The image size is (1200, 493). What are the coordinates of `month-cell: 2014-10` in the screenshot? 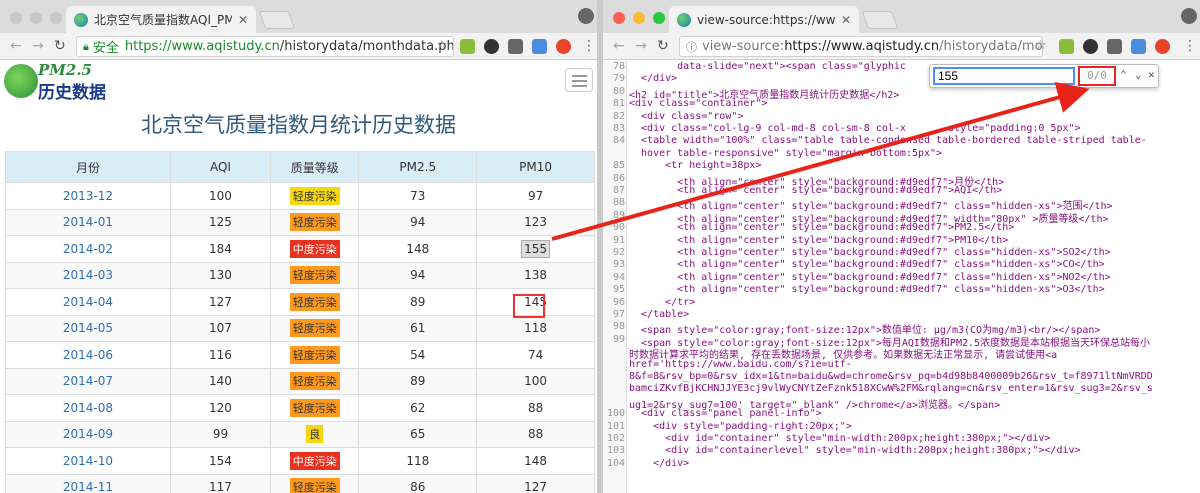 It's located at (88, 461).